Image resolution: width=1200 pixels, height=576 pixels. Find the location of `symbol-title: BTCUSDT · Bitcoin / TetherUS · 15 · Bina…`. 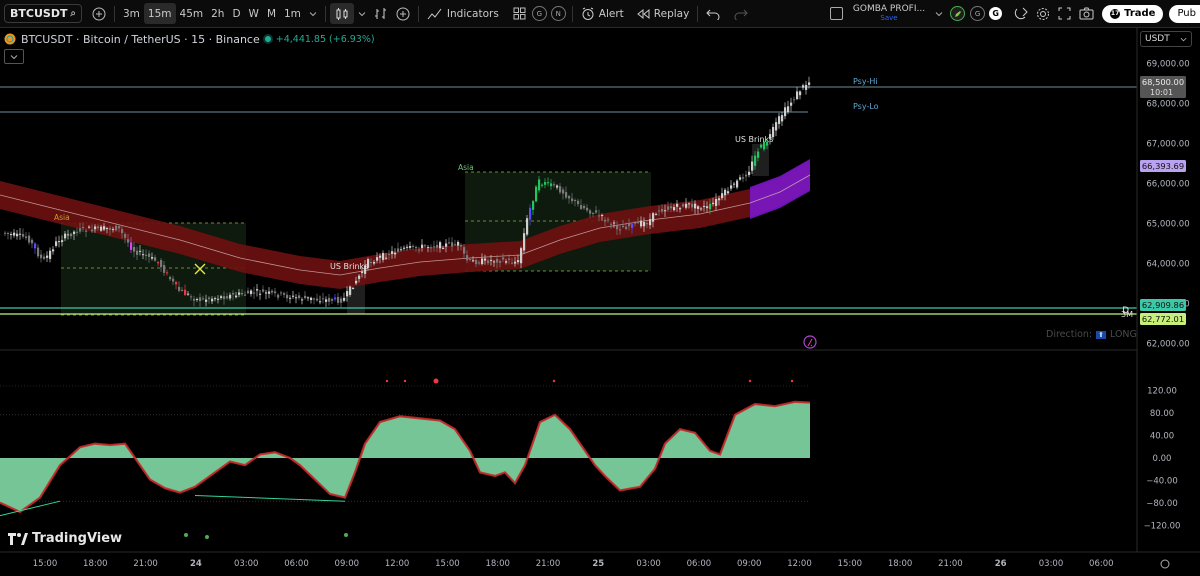

symbol-title: BTCUSDT · Bitcoin / TetherUS · 15 · Bina… is located at coordinates (140, 39).